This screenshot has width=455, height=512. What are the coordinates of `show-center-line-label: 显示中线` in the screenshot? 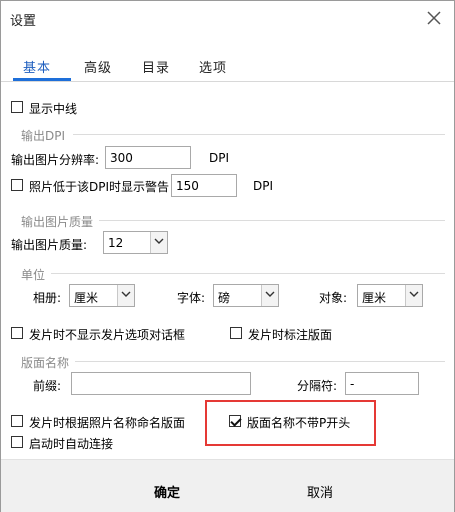 It's located at (53, 109).